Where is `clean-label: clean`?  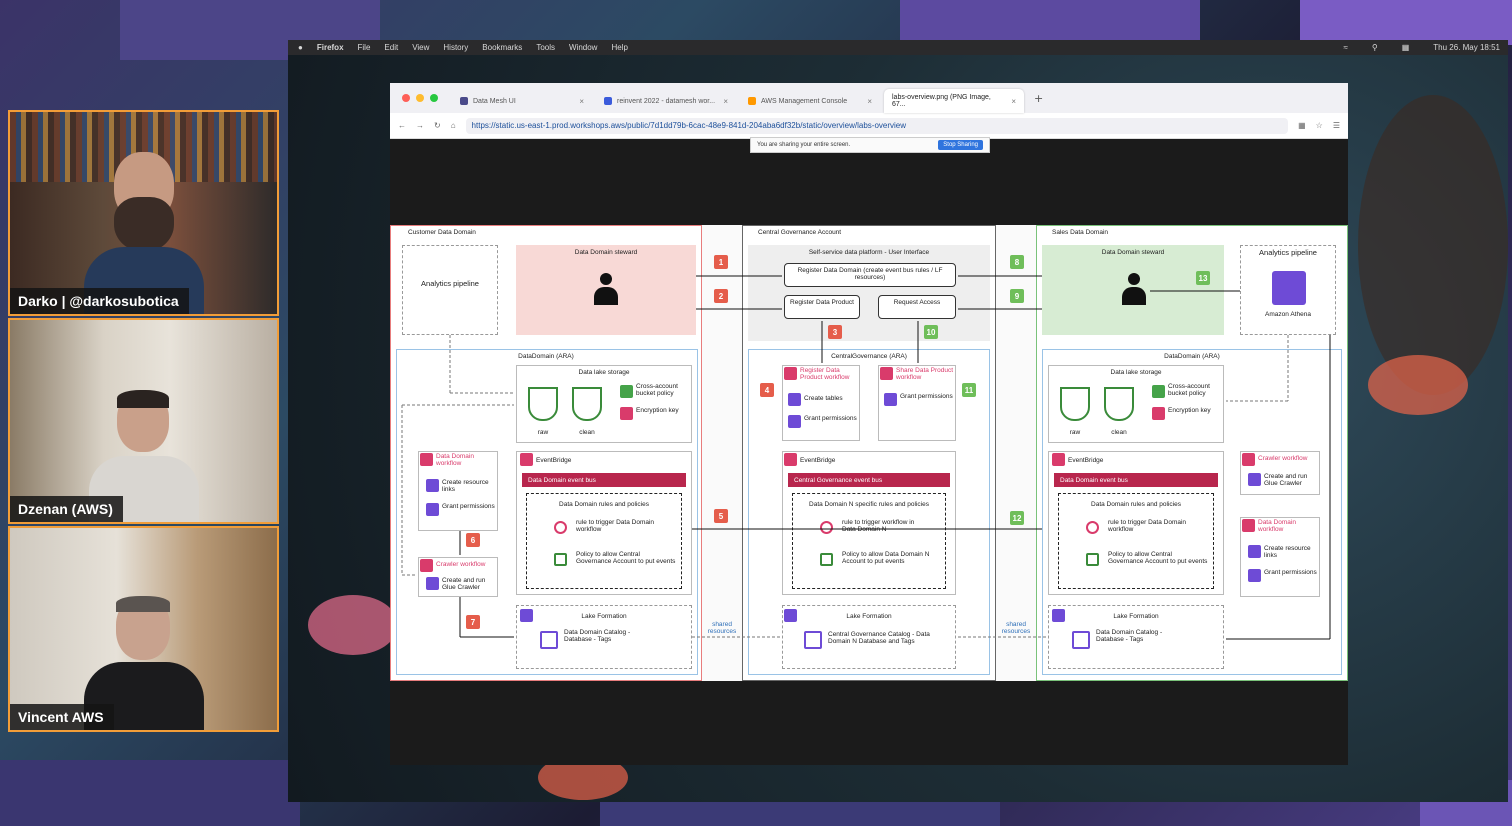 clean-label: clean is located at coordinates (587, 432).